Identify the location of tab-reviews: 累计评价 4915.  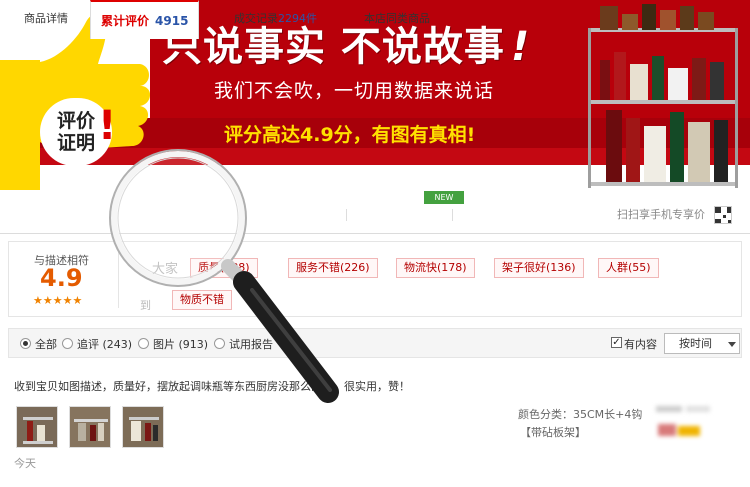
(145, 19).